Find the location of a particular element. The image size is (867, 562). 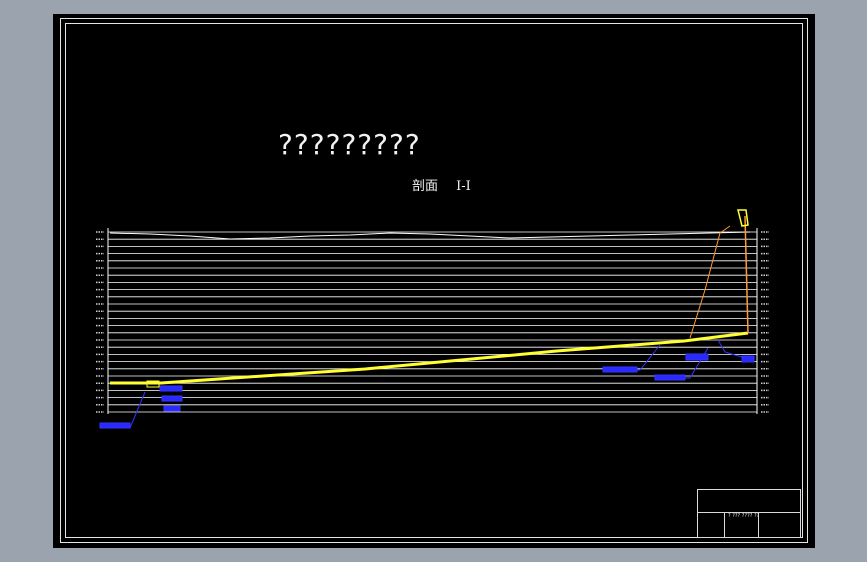

right-scale-ticks is located at coordinates (765, 322).